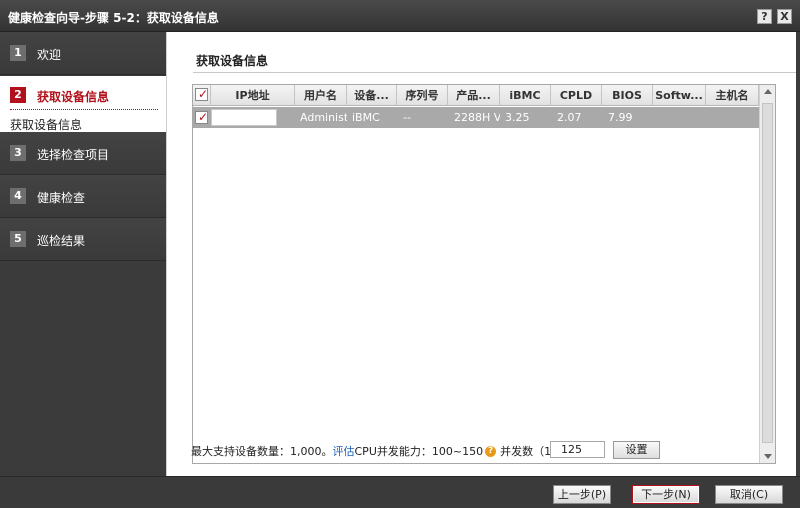 The width and height of the screenshot is (800, 508). I want to click on max-devices-text: 最大支持设备数量：1,000。, so click(262, 451).